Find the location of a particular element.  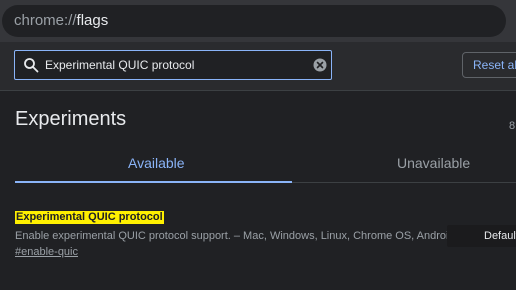

page-title: Experiments is located at coordinates (71, 119).